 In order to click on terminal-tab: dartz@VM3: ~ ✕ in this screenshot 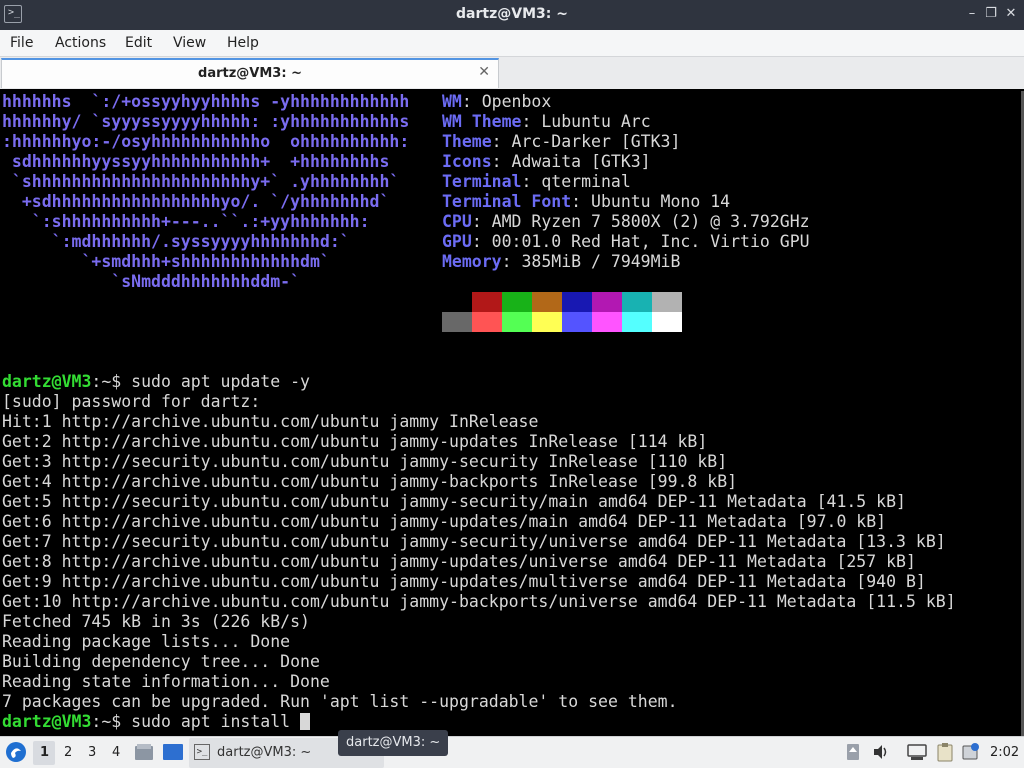, I will do `click(250, 73)`.